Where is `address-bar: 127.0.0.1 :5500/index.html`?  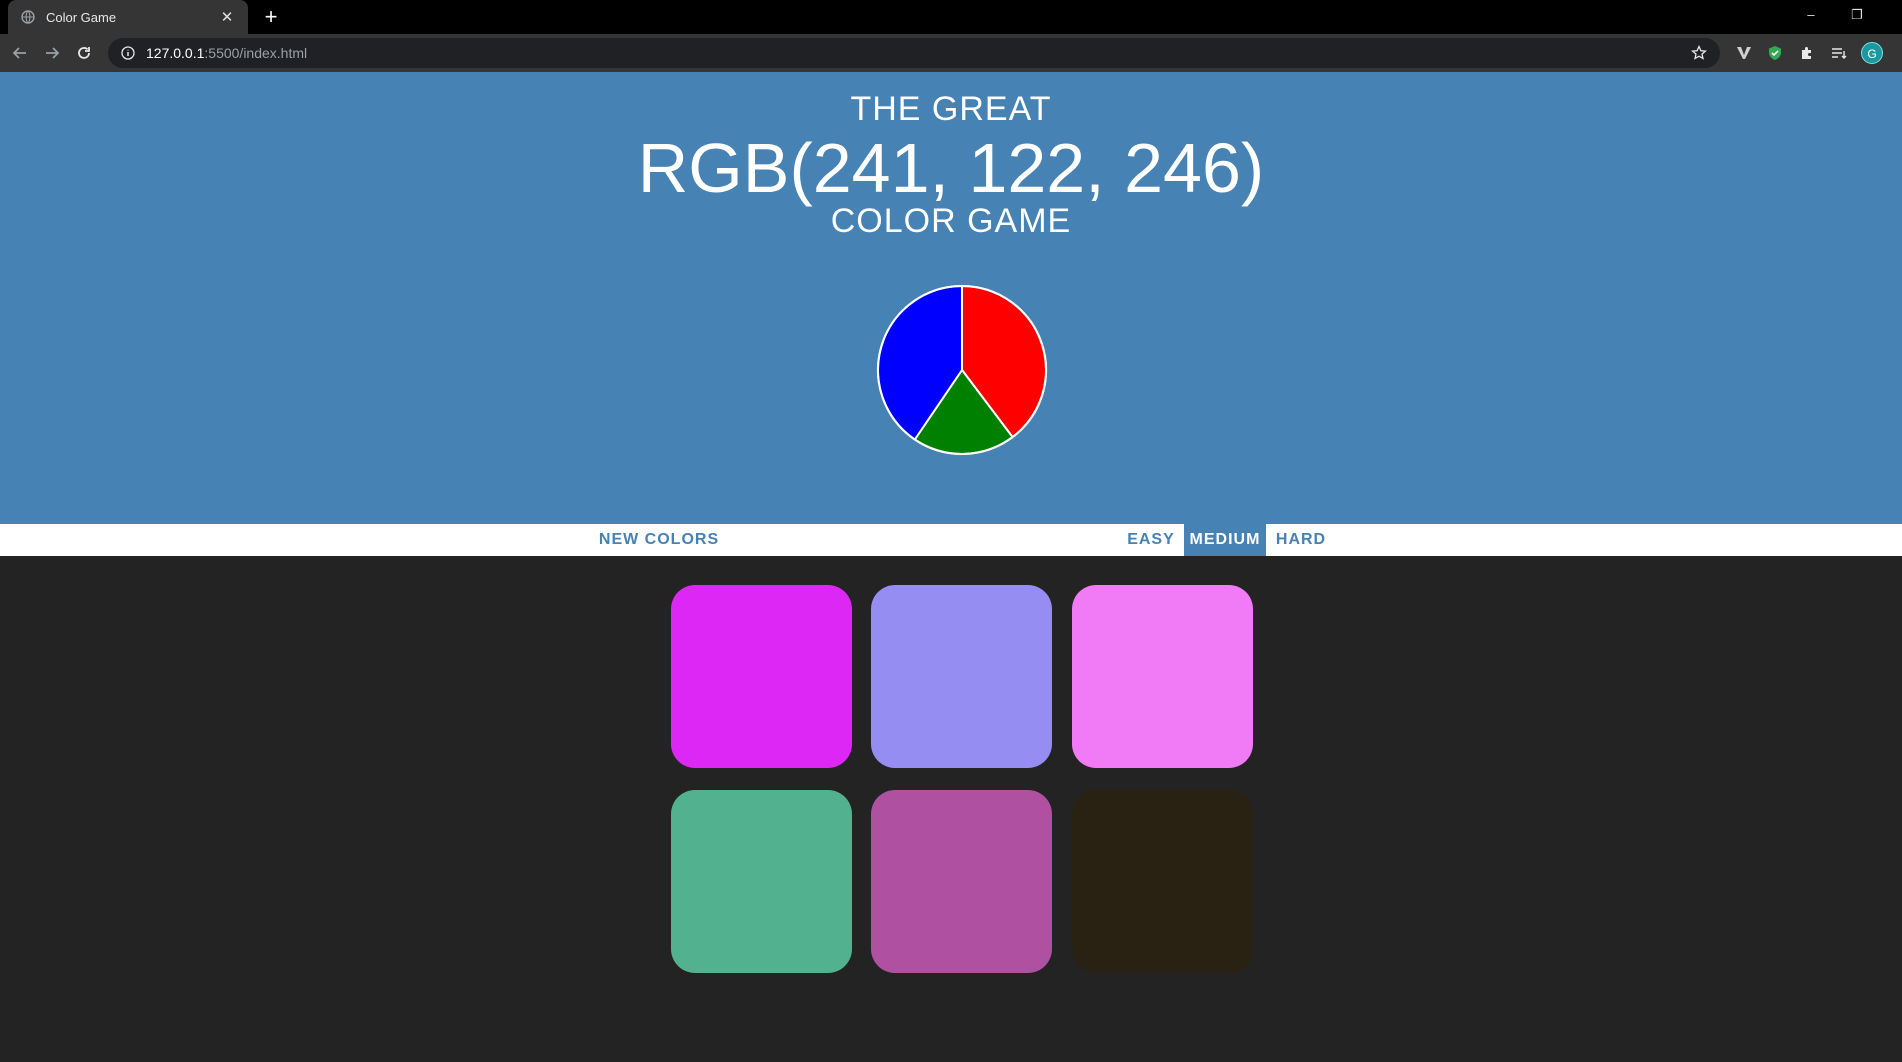
address-bar: 127.0.0.1 :5500/index.html is located at coordinates (914, 53).